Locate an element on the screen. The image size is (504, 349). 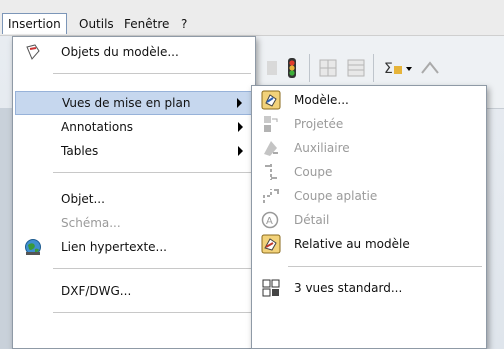
tool-icon is located at coordinates (272, 68).